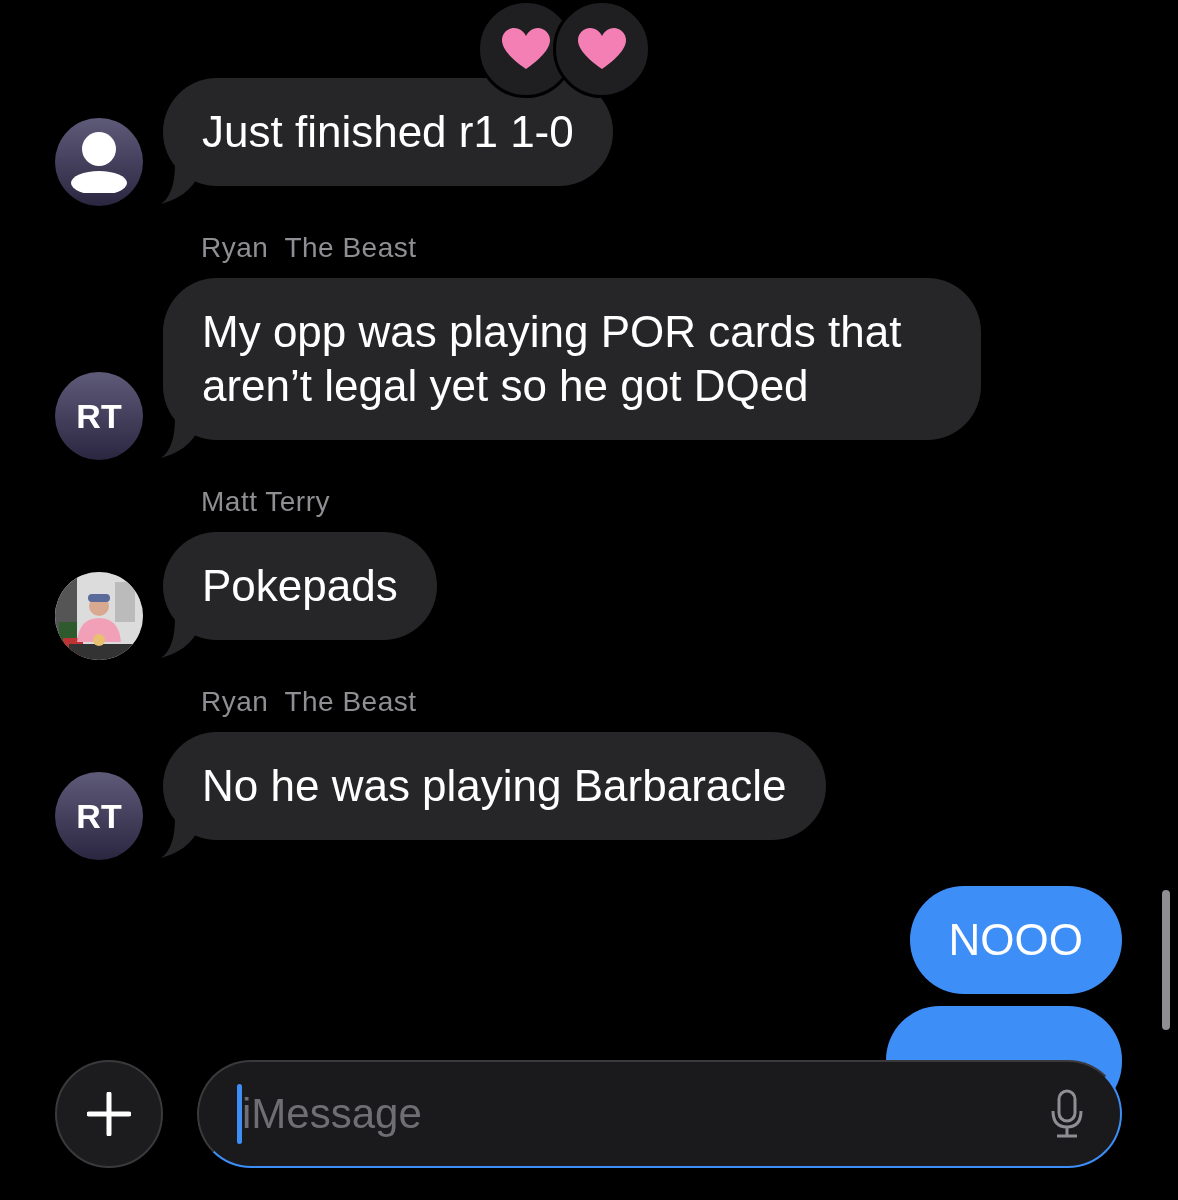 Image resolution: width=1178 pixels, height=1200 pixels. Describe the element at coordinates (109, 1114) in the screenshot. I see `plus-icon` at that location.